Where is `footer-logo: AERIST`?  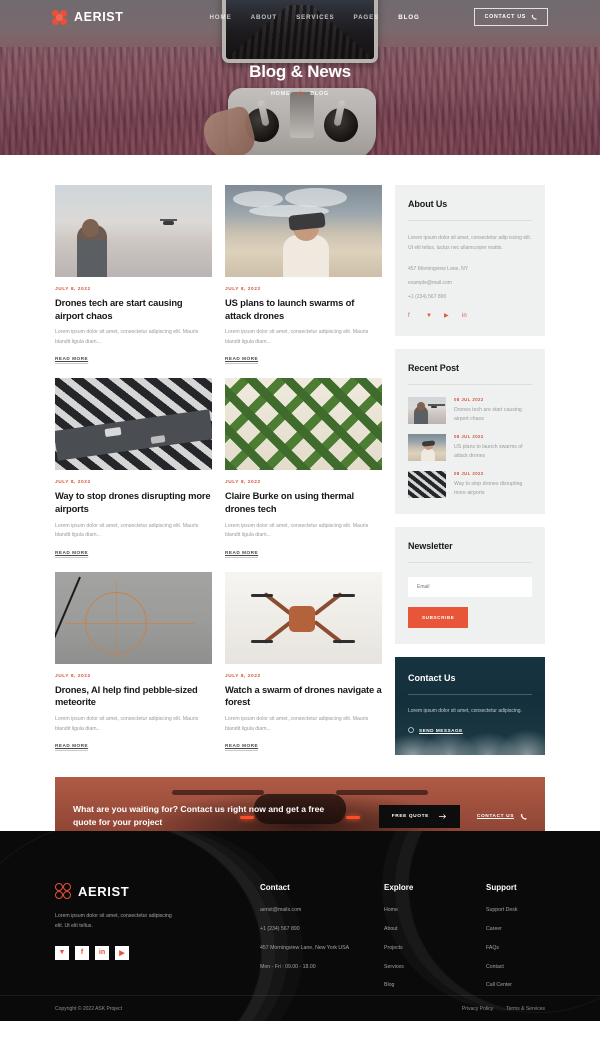 footer-logo: AERIST is located at coordinates (157, 891).